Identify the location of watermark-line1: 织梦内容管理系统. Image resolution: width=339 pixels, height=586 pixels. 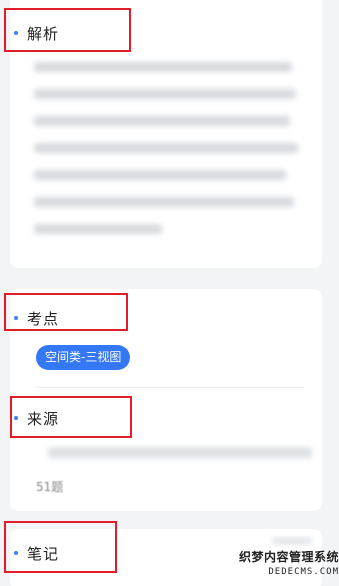
(288, 557).